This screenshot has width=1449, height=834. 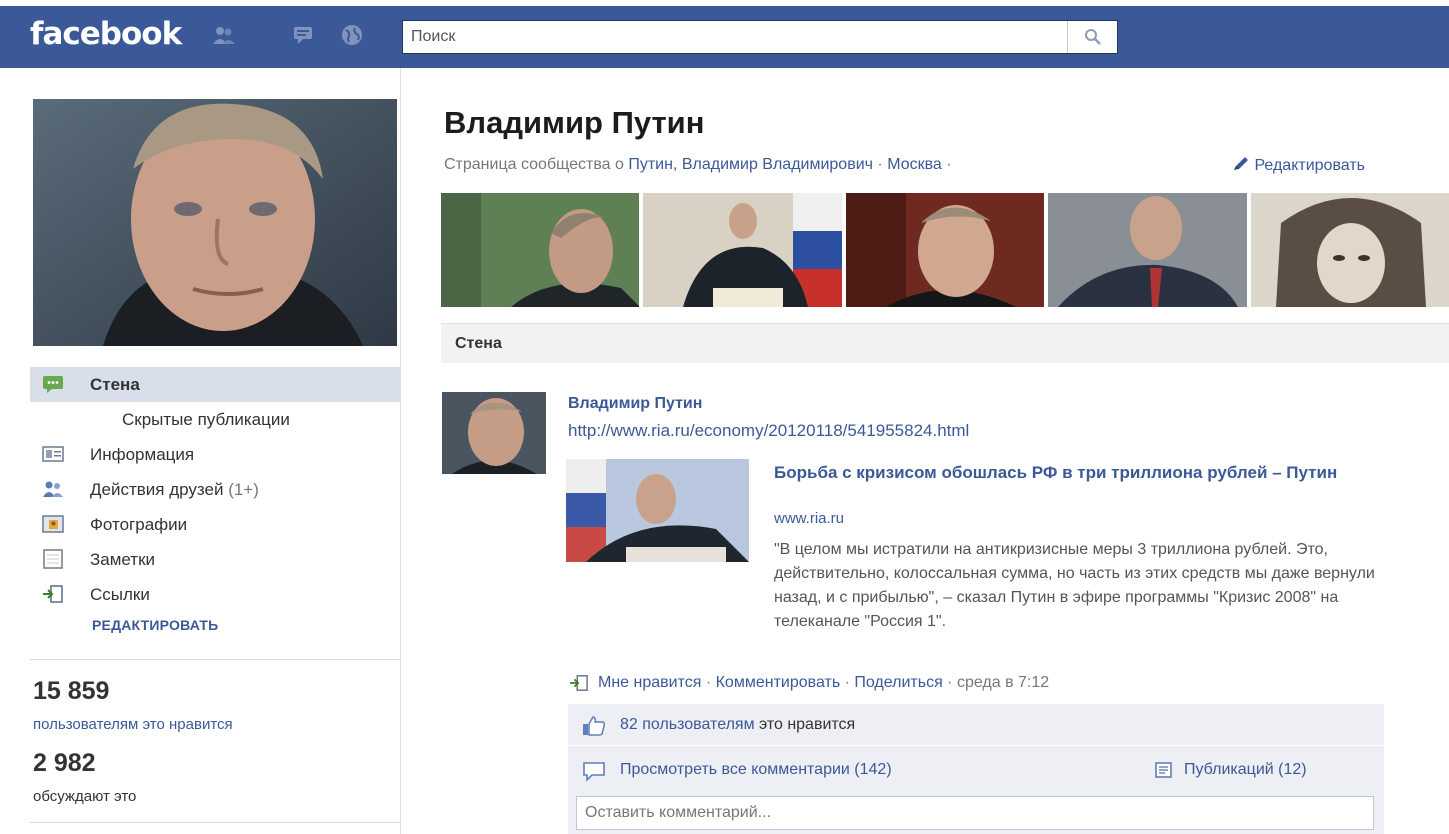 What do you see at coordinates (174, 489) in the screenshot?
I see `sidebar-item-label: Действия друзей (1+)` at bounding box center [174, 489].